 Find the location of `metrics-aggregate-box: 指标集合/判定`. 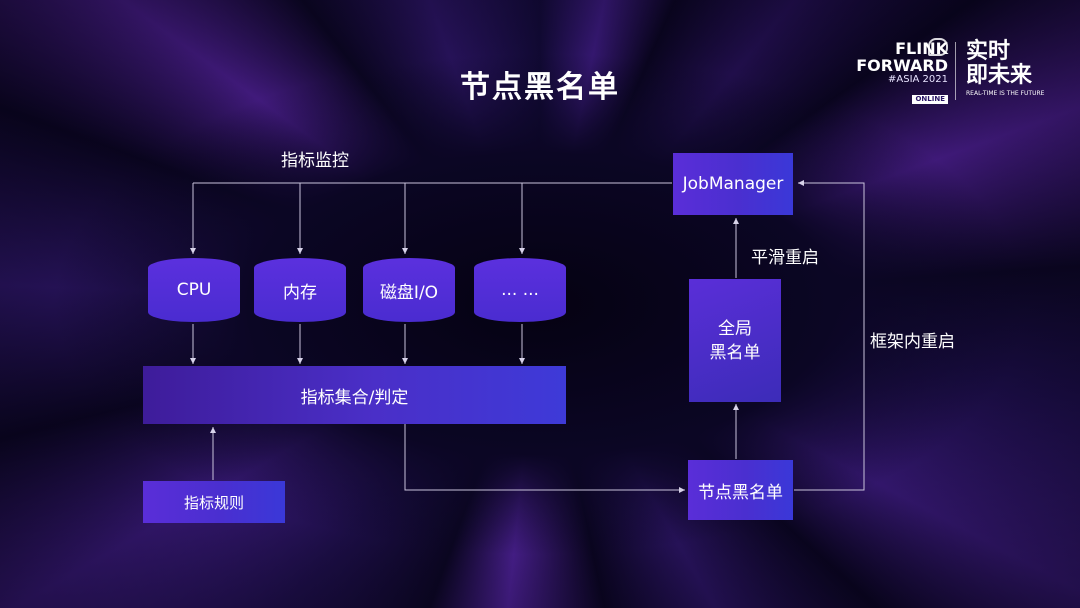

metrics-aggregate-box: 指标集合/判定 is located at coordinates (354, 395).